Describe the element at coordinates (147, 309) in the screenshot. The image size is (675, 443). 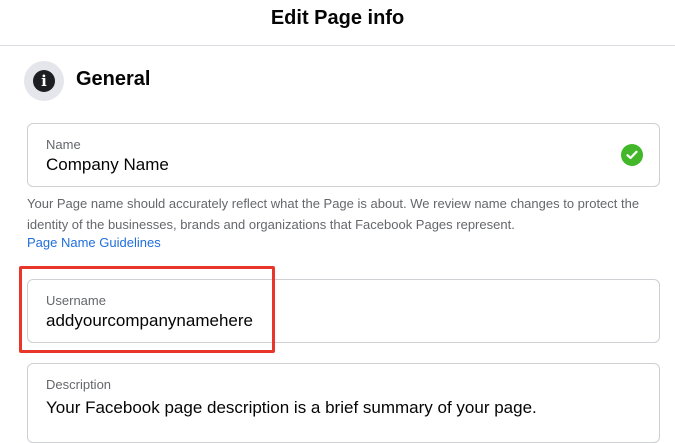
I see `username-highlight-box` at that location.